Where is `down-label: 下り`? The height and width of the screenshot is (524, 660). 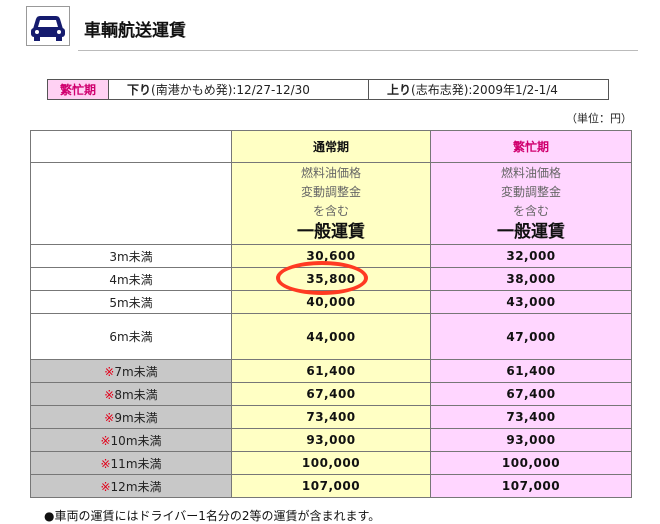 down-label: 下り is located at coordinates (139, 90).